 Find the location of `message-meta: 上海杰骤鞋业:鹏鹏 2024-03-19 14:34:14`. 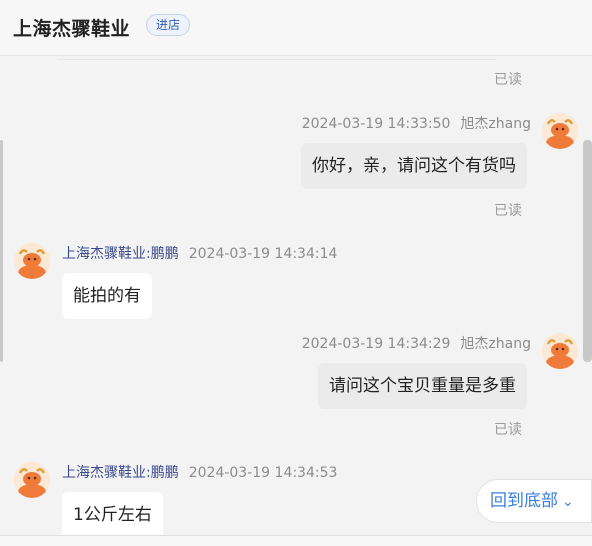

message-meta: 上海杰骤鞋业:鹏鹏 2024-03-19 14:34:14 is located at coordinates (199, 253).